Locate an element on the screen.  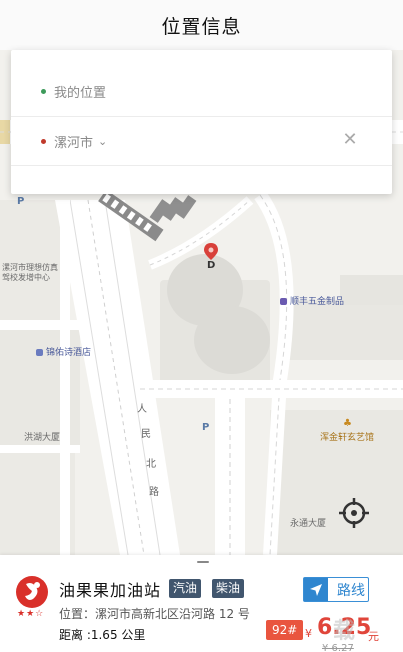
map-label-hotel: 锦佑诗酒店 is located at coordinates (63, 353).